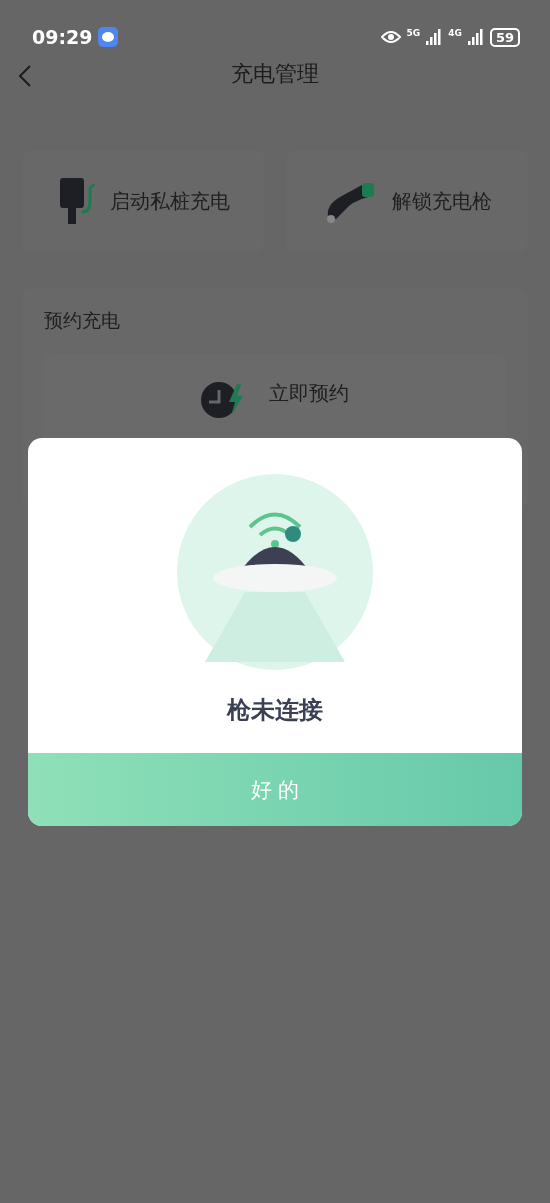 This screenshot has height=1203, width=550. What do you see at coordinates (275, 789) in the screenshot?
I see `confirm-button: 好 的` at bounding box center [275, 789].